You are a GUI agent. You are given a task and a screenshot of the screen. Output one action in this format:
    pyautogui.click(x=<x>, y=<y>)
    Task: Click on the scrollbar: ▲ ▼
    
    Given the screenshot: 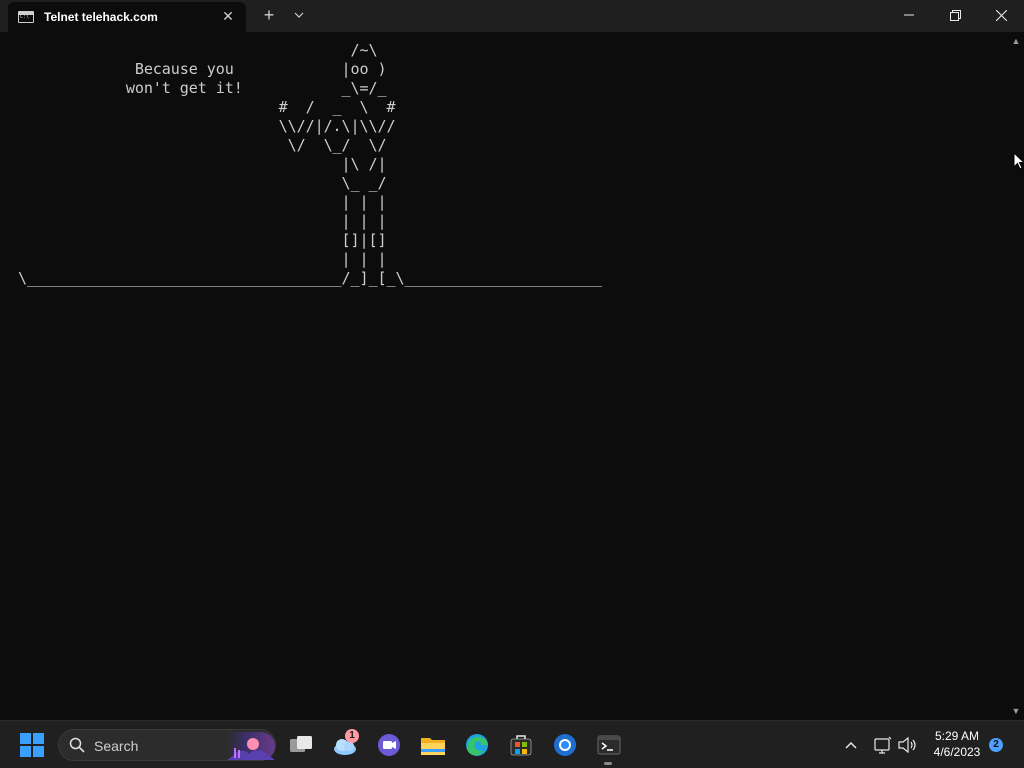 What is the action you would take?
    pyautogui.click(x=1016, y=376)
    